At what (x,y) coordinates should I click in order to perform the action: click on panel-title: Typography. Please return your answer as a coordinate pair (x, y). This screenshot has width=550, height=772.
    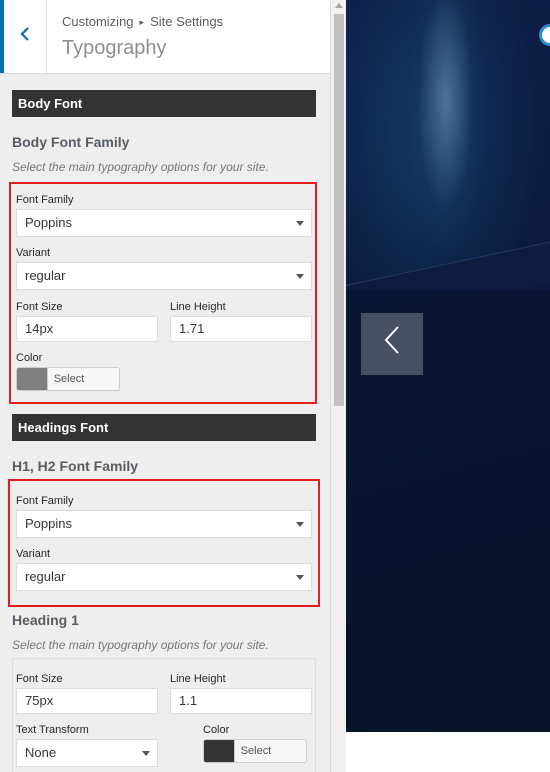
    Looking at the image, I should click on (114, 48).